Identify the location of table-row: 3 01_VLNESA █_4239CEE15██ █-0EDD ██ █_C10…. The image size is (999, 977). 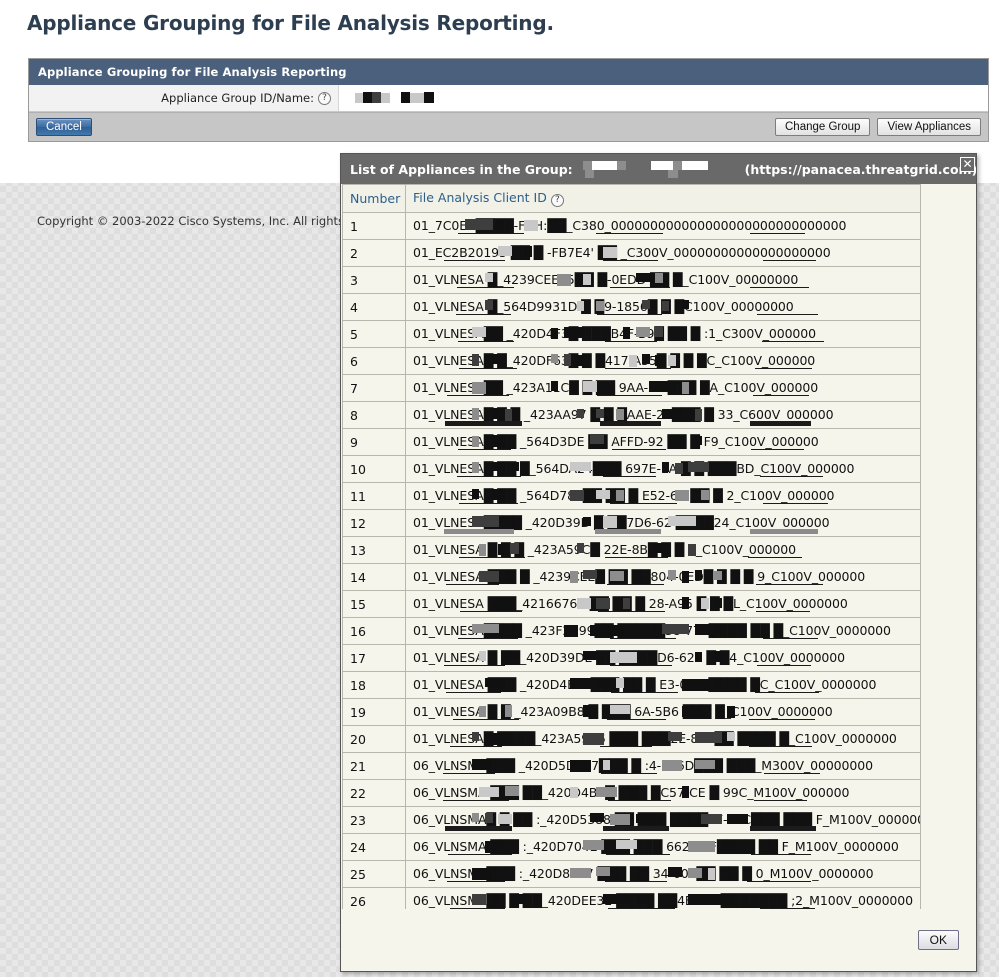
(631, 280).